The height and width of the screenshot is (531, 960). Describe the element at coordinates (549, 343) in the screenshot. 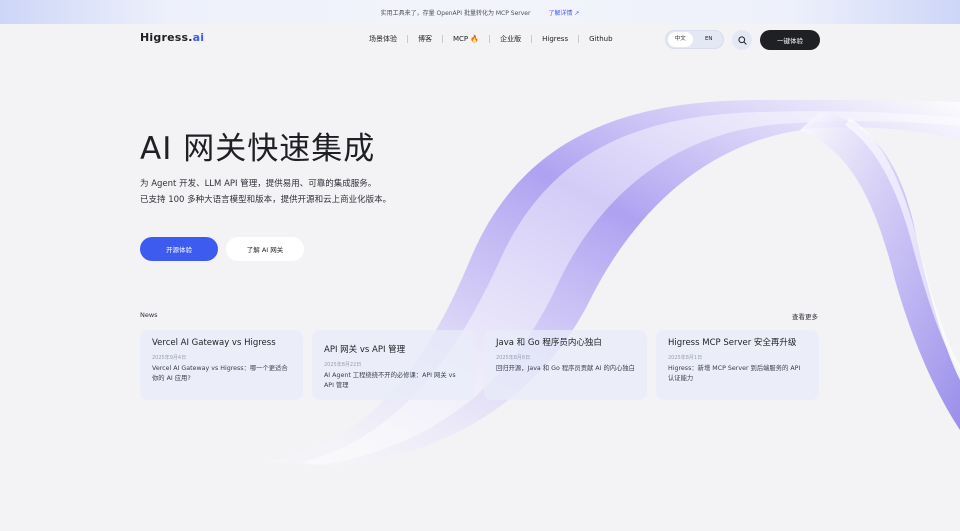

I see `news-card-title: Java 和 Go 程序员内心独白` at that location.